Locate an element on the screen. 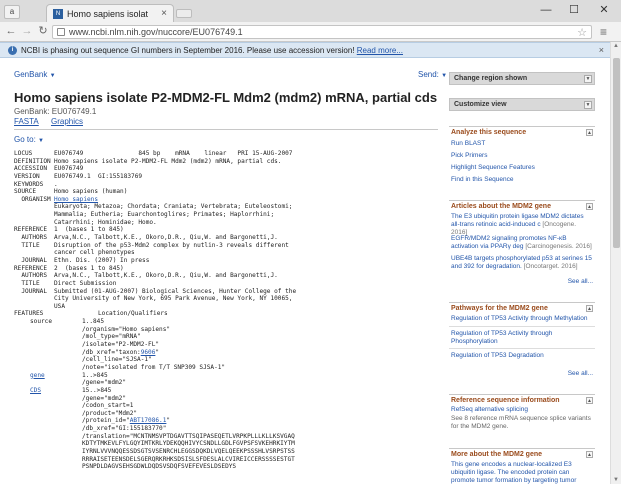 The width and height of the screenshot is (621, 484). send-dropdown: Send: ▼ is located at coordinates (432, 74).